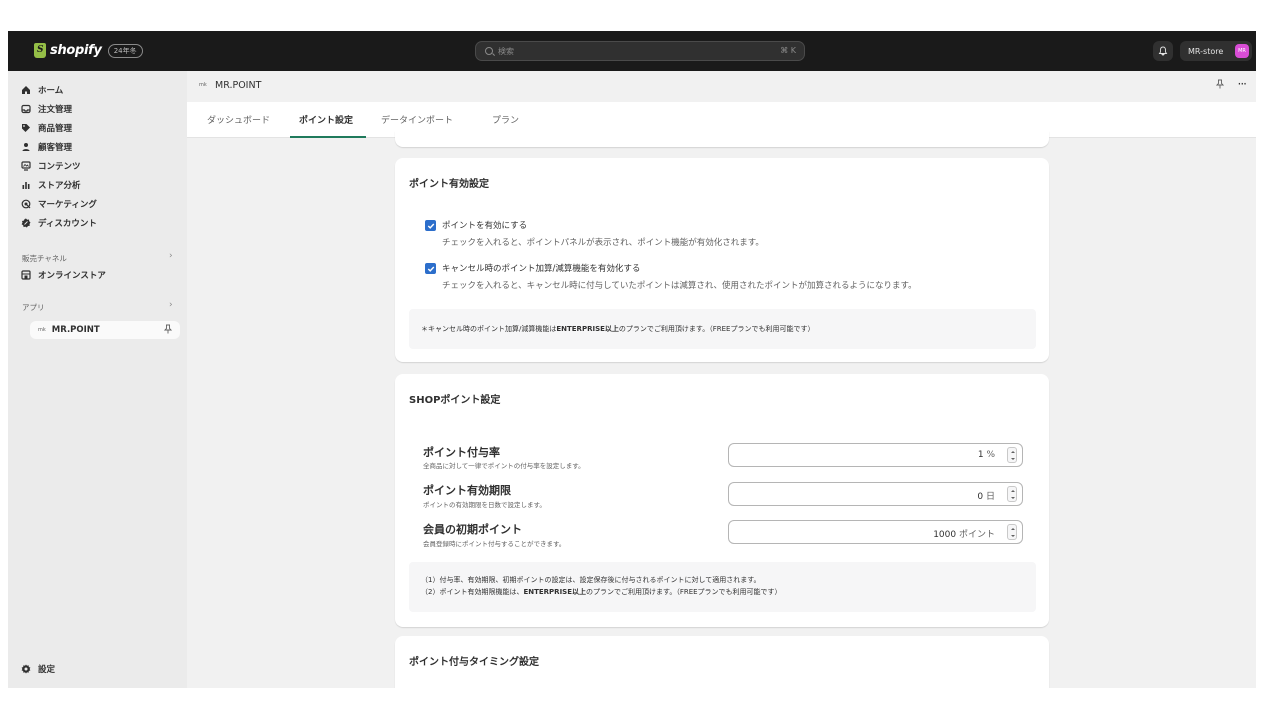  What do you see at coordinates (875, 455) in the screenshot?
I see `grant-rate-input: 1 %` at bounding box center [875, 455].